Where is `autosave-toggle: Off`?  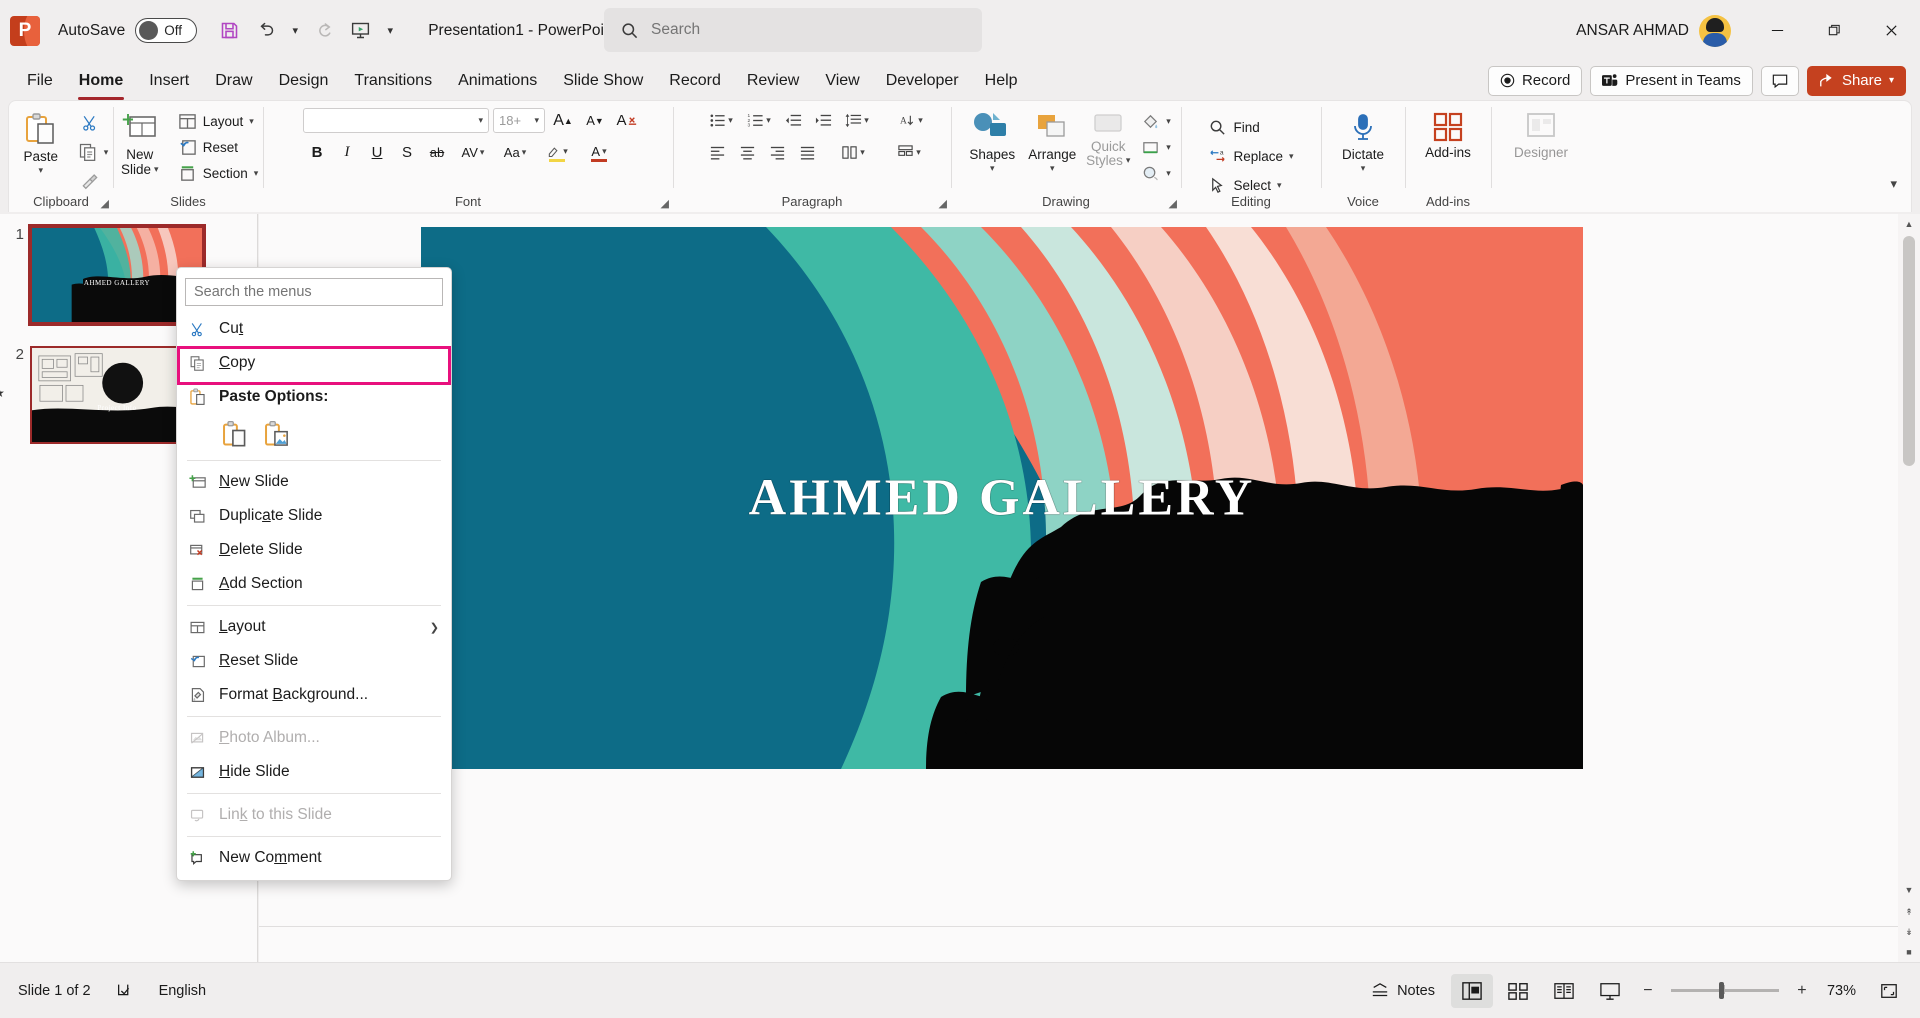
autosave-toggle: Off is located at coordinates (166, 30).